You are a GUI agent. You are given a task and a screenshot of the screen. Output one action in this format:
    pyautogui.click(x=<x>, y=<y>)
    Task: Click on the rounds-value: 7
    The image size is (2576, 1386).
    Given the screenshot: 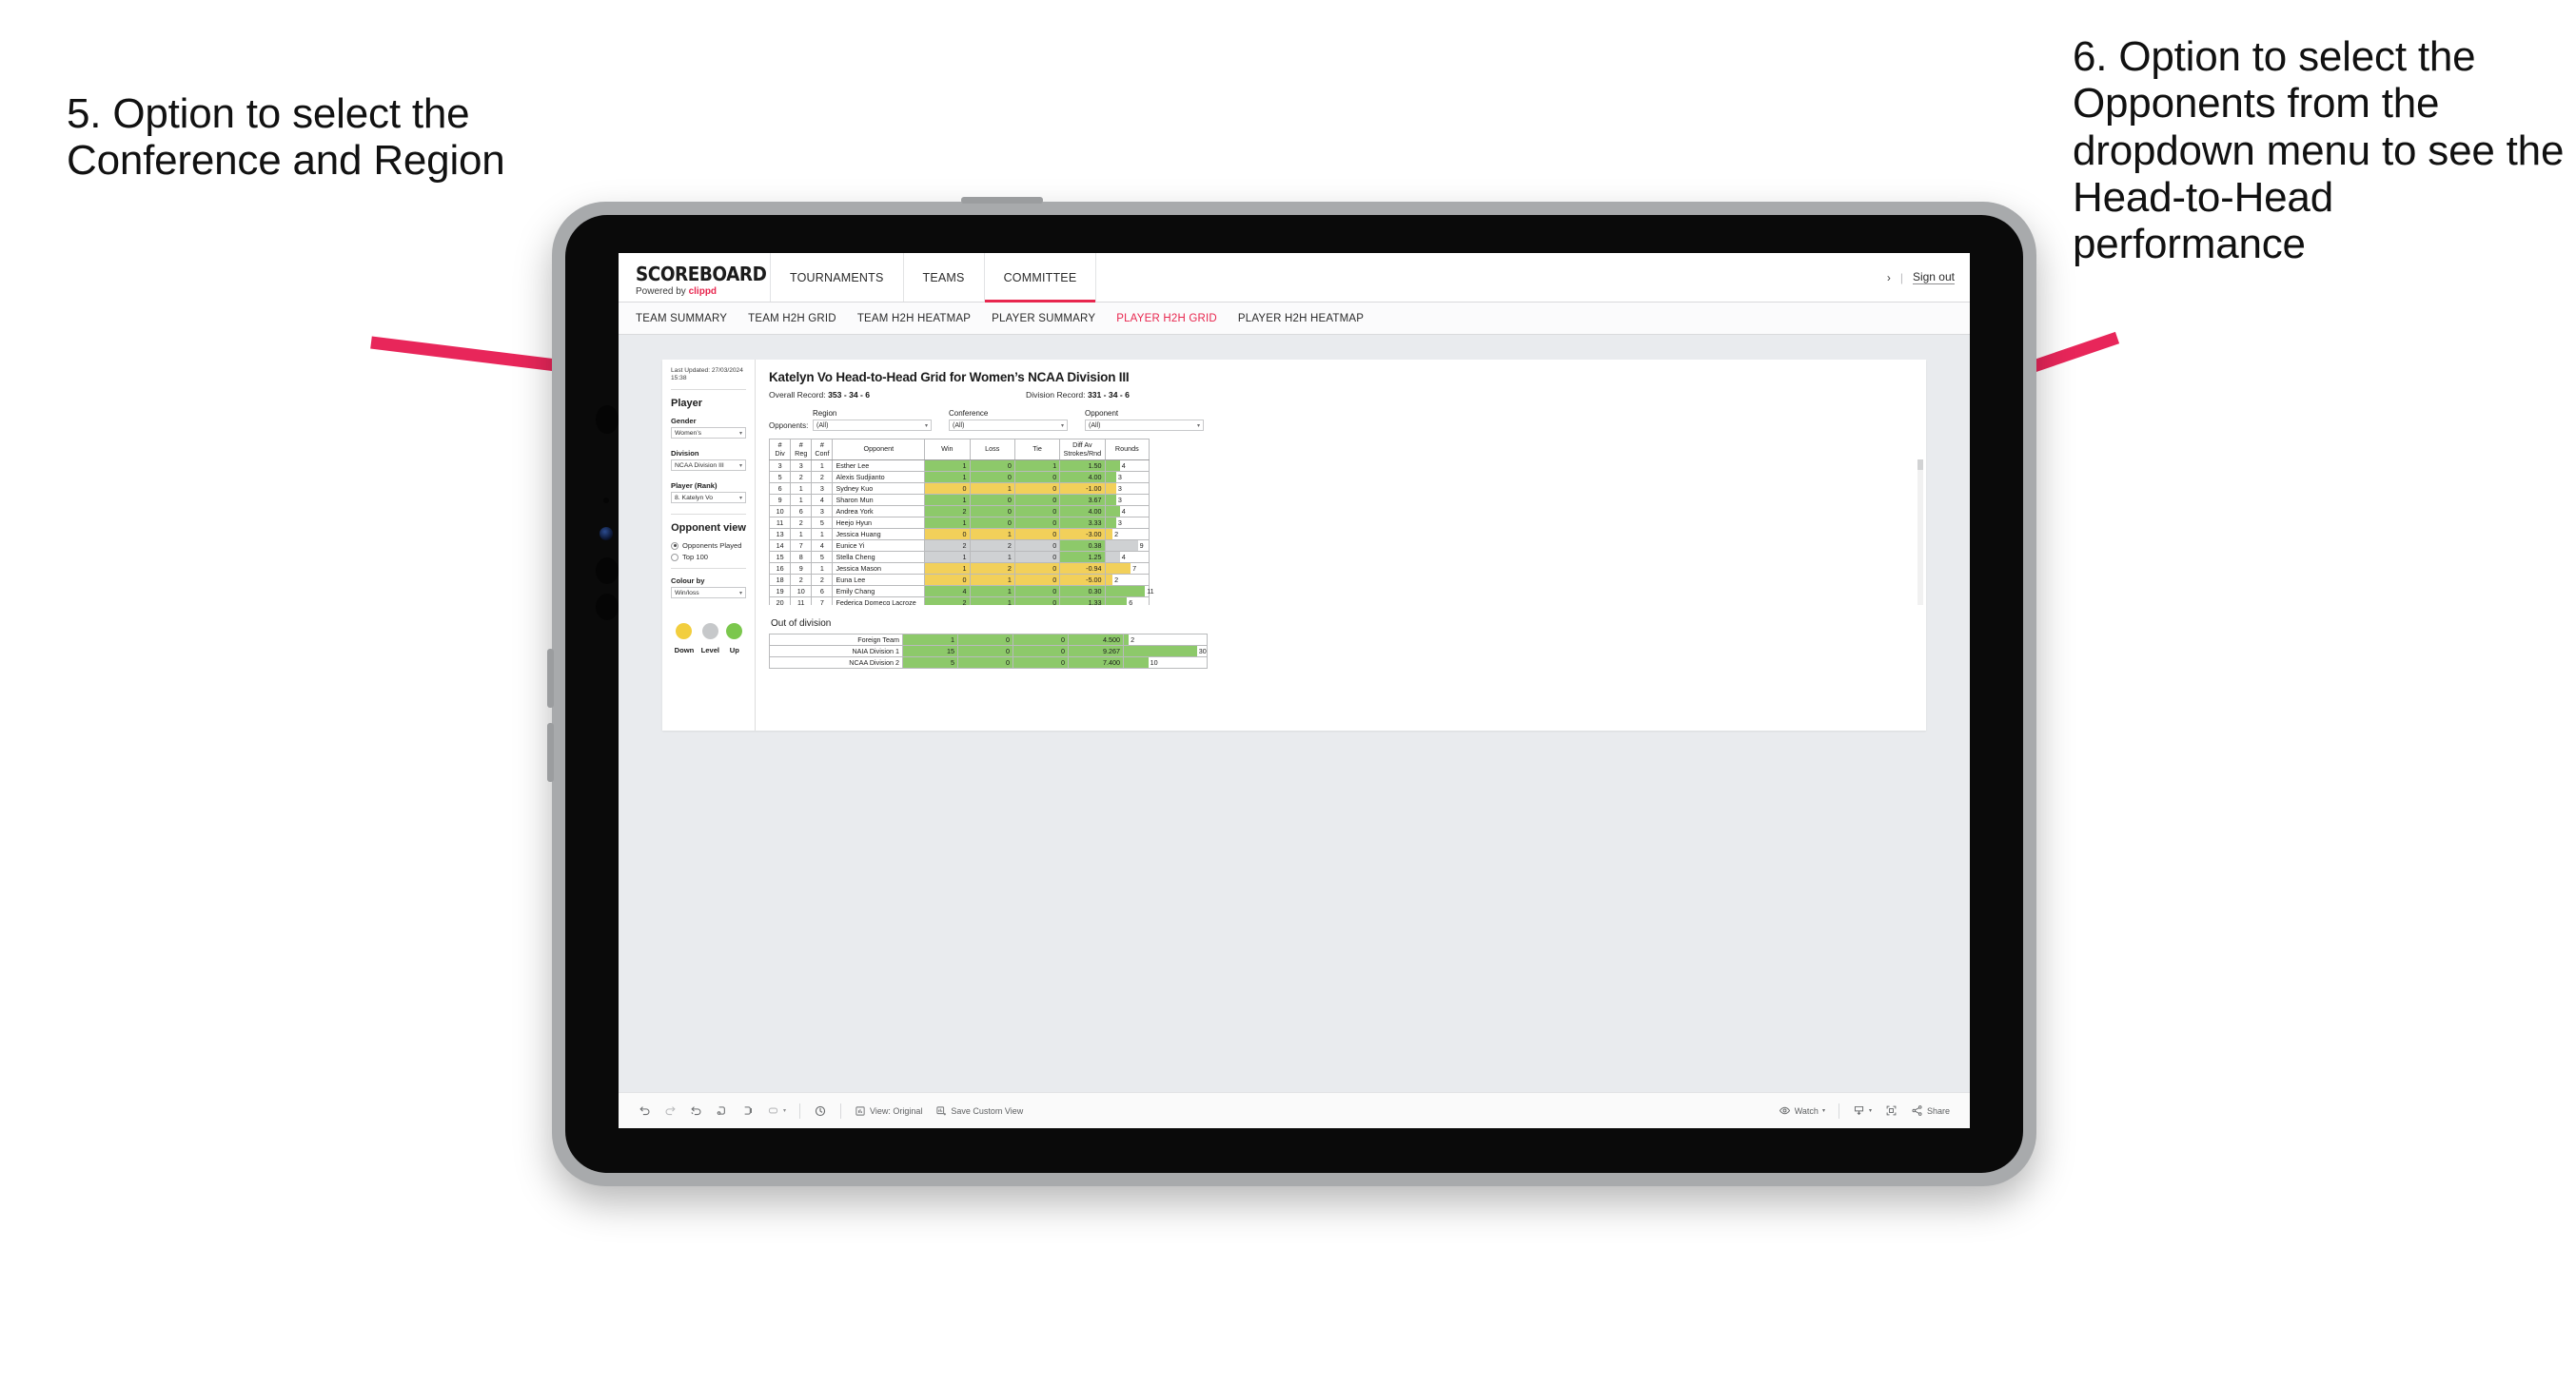 What is the action you would take?
    pyautogui.click(x=1134, y=568)
    